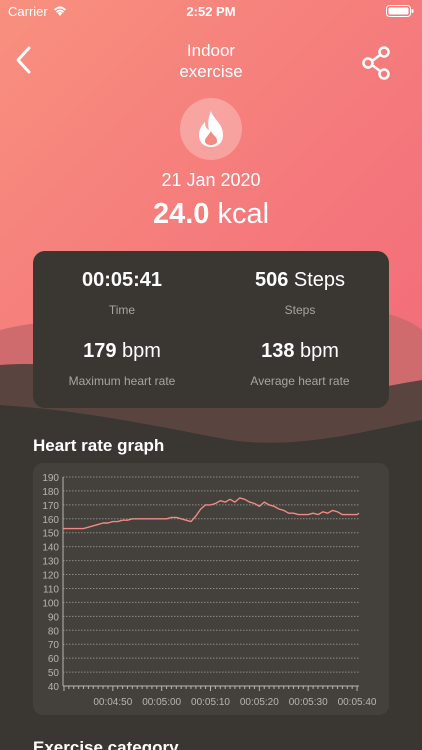  Describe the element at coordinates (51, 589) in the screenshot. I see `y-tick-label: 110` at that location.